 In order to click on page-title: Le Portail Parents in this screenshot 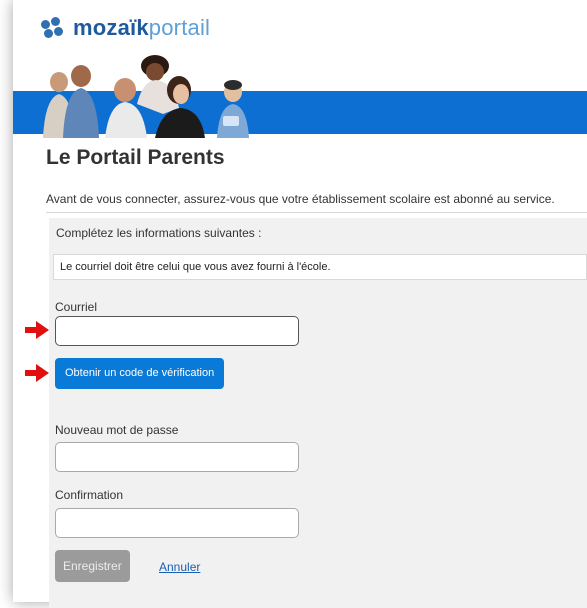, I will do `click(135, 157)`.